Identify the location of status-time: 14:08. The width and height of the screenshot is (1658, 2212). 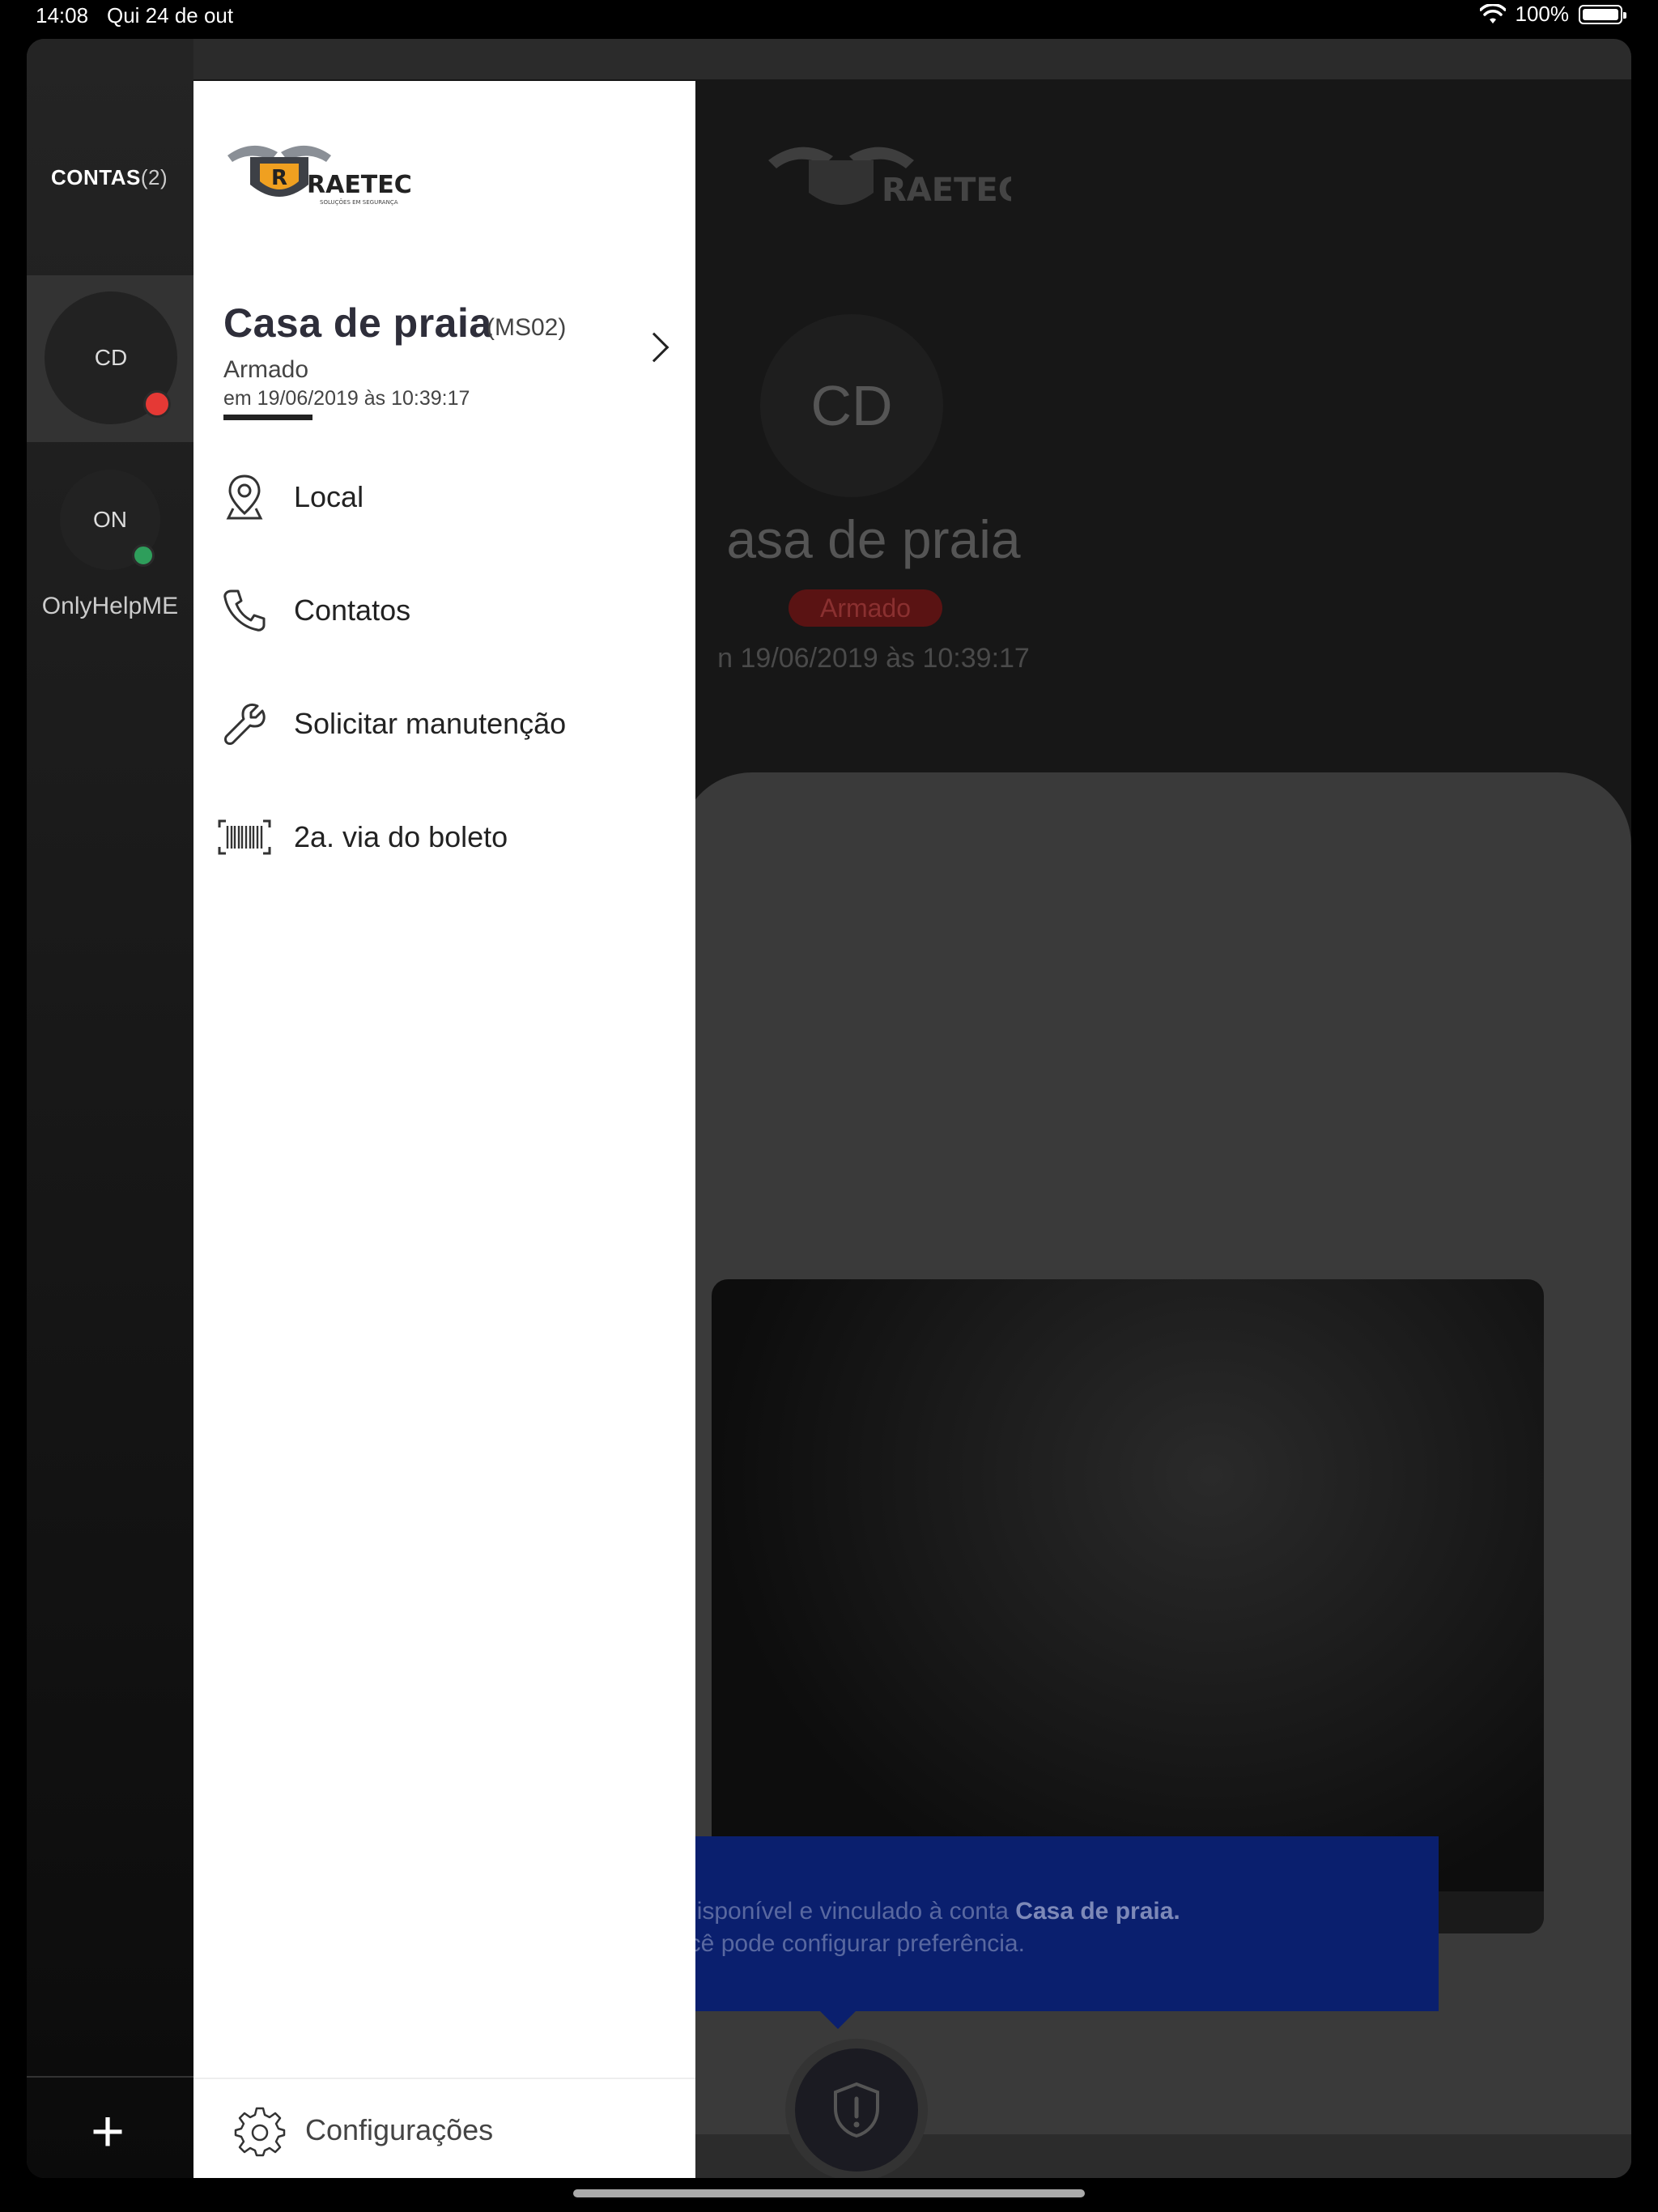
(62, 16).